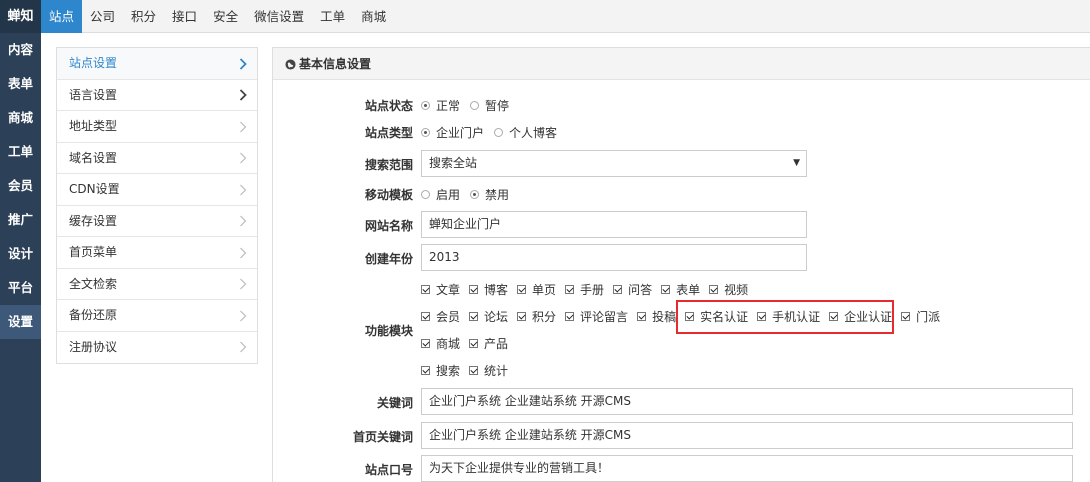 This screenshot has height=482, width=1090. What do you see at coordinates (157, 348) in the screenshot?
I see `submenu-item: 注册协议` at bounding box center [157, 348].